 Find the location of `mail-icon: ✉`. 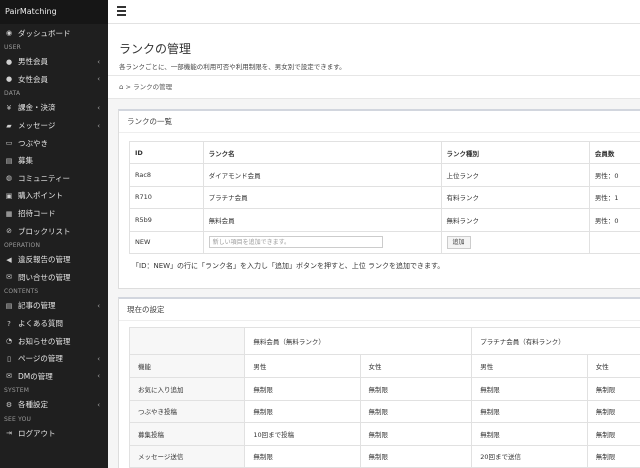

mail-icon: ✉ is located at coordinates (9, 376).